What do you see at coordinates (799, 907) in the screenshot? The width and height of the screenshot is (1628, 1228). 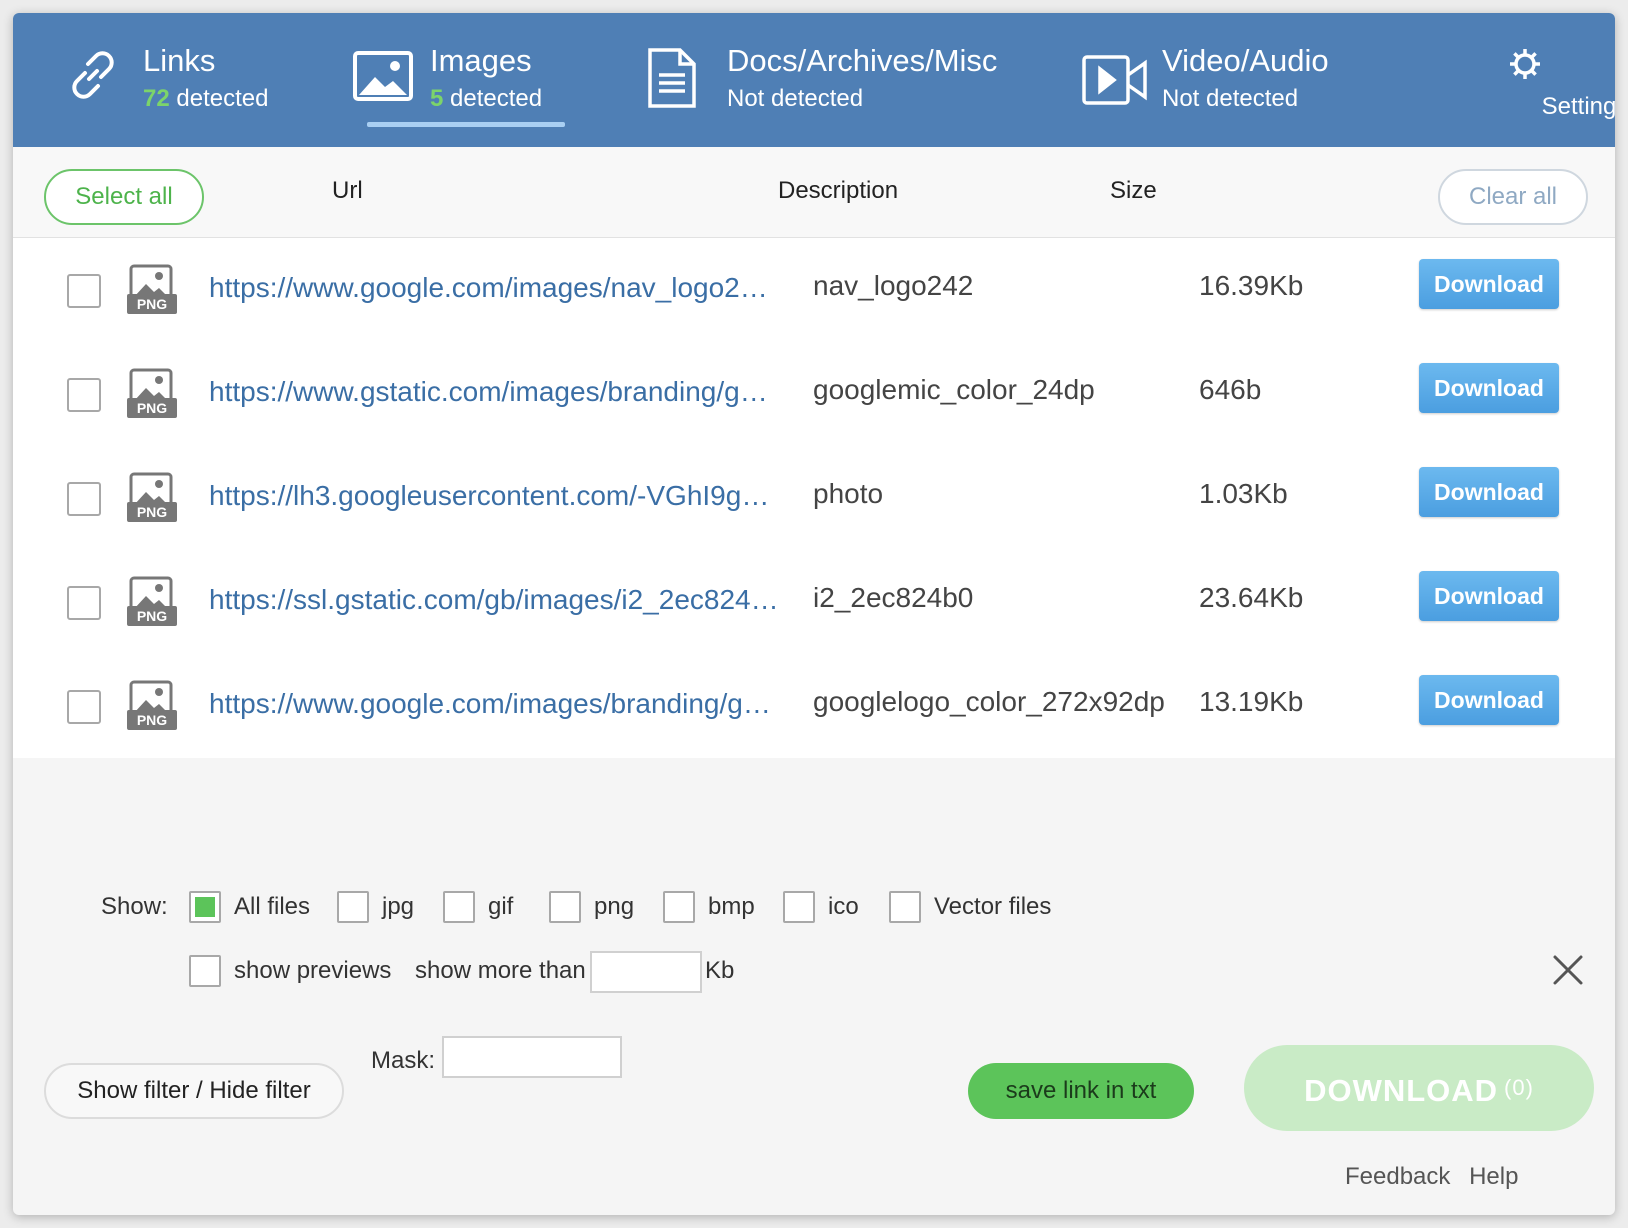 I see `filter-ico-checkbox` at bounding box center [799, 907].